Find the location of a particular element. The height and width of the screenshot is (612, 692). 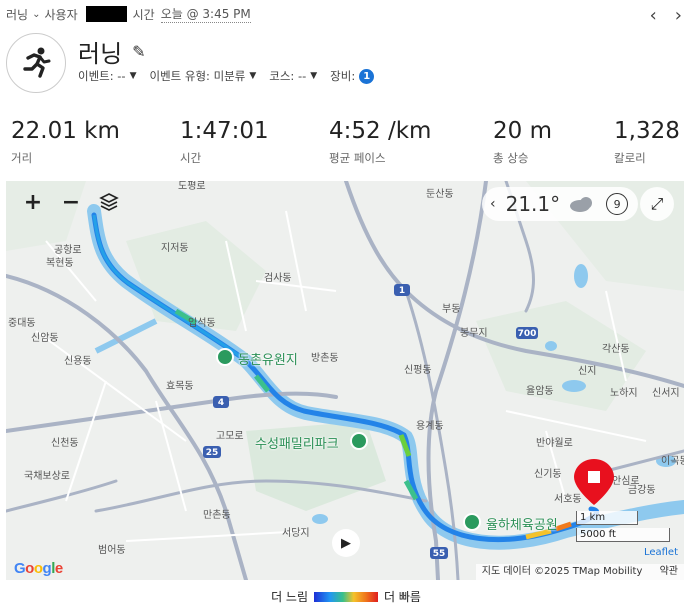

activity-meta-row: 이벤트: -- ▼ 이벤트 유형: 미분류 ▼ 코스: -- ▼ 장비: 1 is located at coordinates (232, 76).